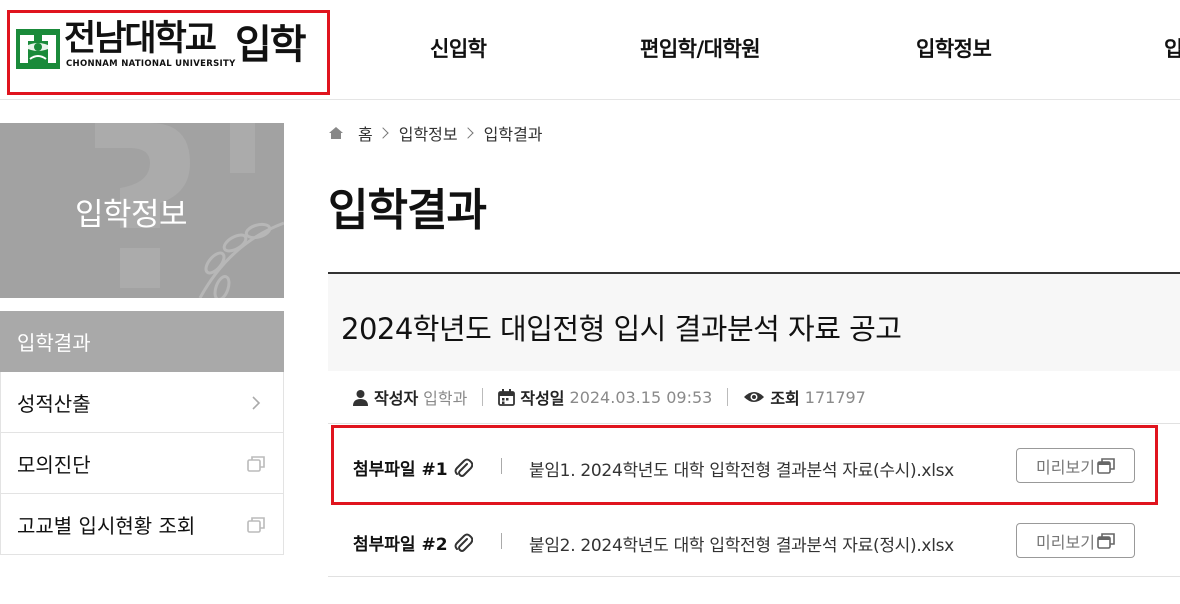 This screenshot has height=604, width=1180. I want to click on views-label: 조회, so click(785, 398).